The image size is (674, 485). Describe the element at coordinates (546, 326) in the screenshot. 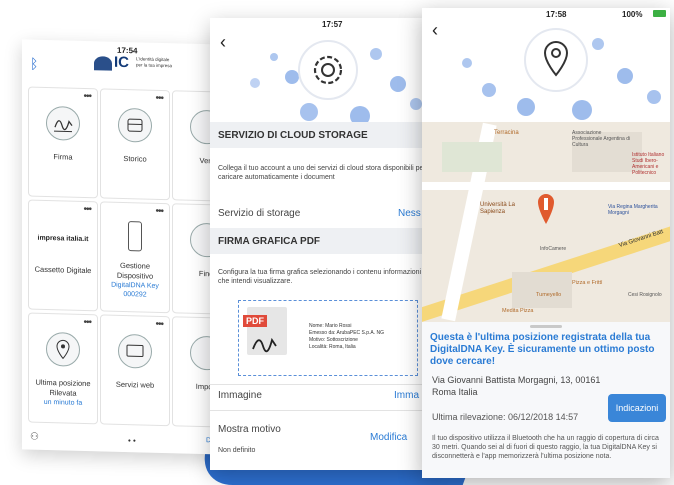

I see `drag-handle` at that location.